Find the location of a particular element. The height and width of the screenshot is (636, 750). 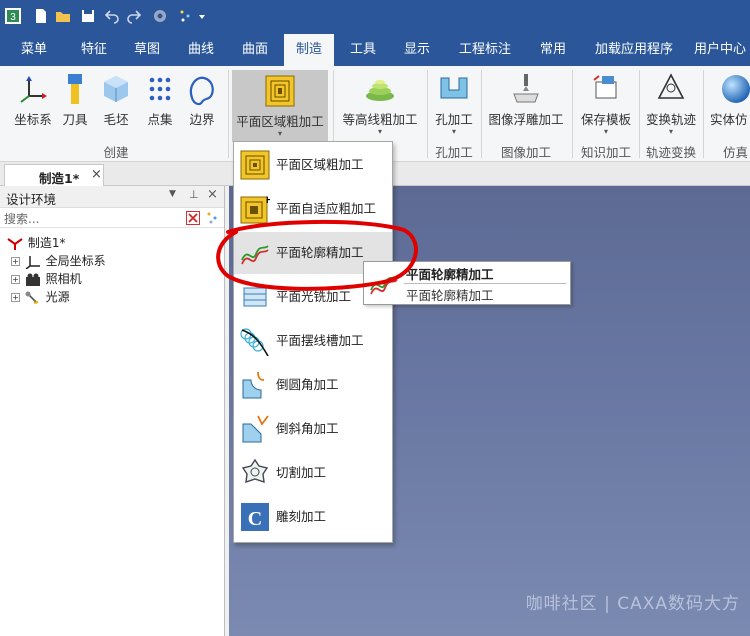

menu-item-cutting: 切割加工 is located at coordinates (313, 473).